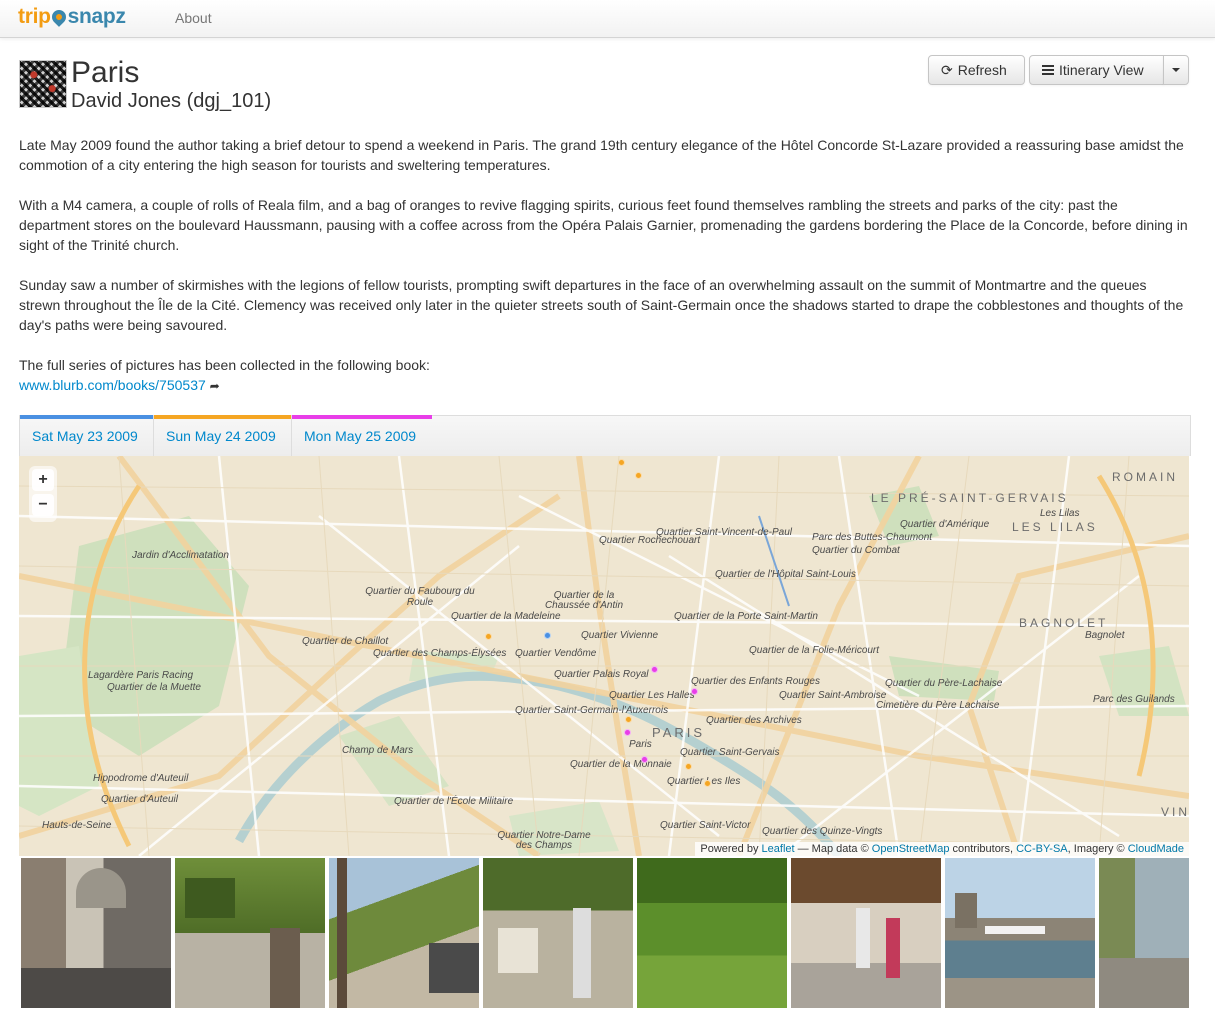 This screenshot has width=1215, height=1028. I want to click on book-link: www.blurb.com/books/750537, so click(112, 385).